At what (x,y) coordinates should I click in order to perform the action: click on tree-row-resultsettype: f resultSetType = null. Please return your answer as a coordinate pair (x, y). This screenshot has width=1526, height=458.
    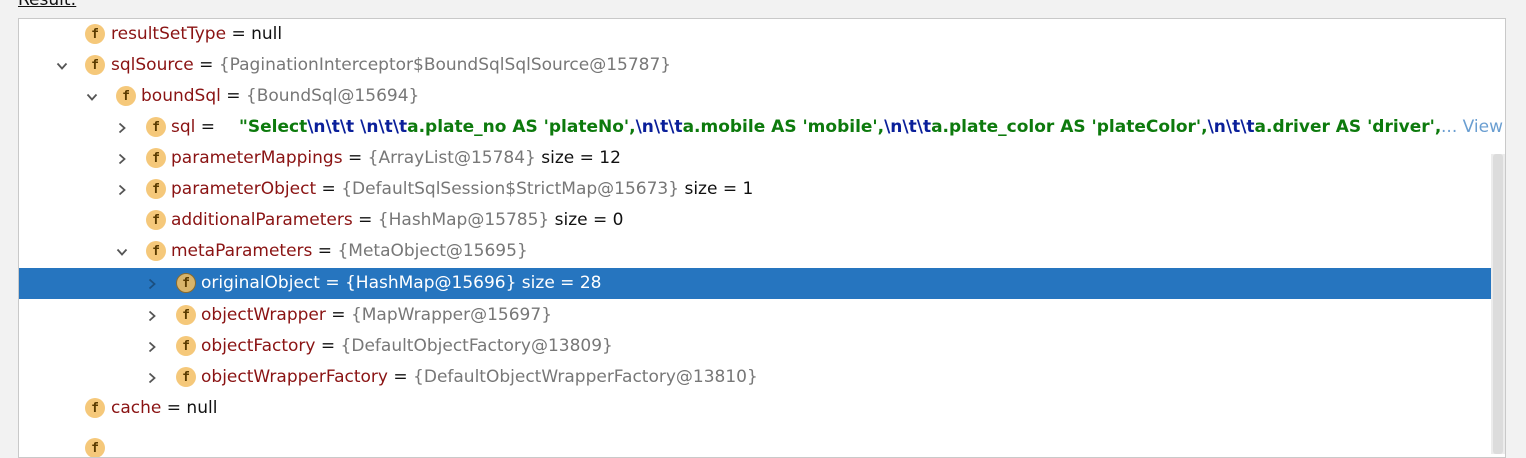
    Looking at the image, I should click on (762, 34).